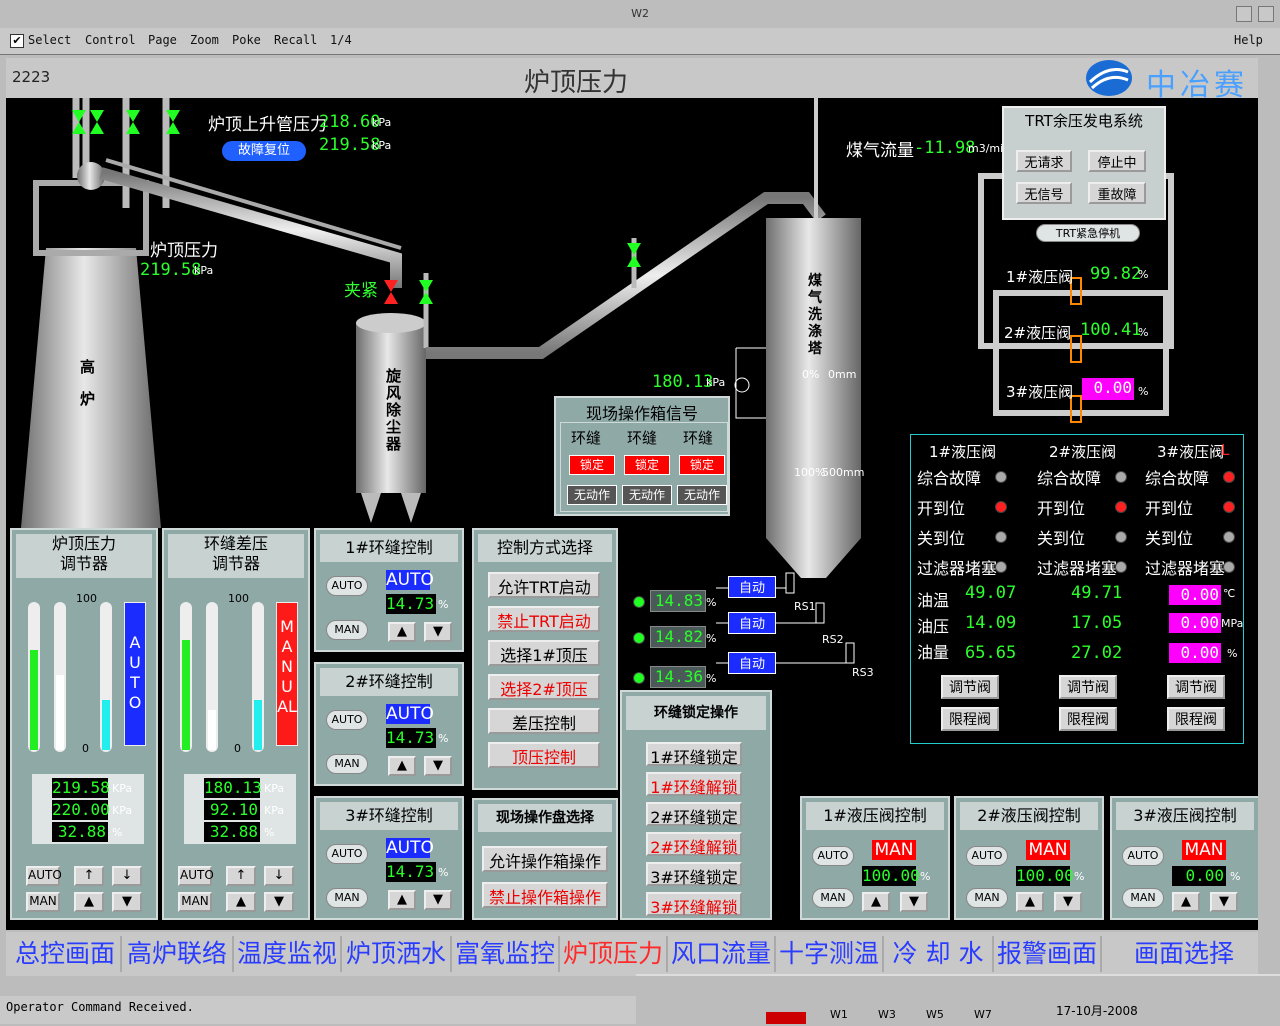  Describe the element at coordinates (1044, 193) in the screenshot. I see `trt-no-signal-button: 无信号` at that location.